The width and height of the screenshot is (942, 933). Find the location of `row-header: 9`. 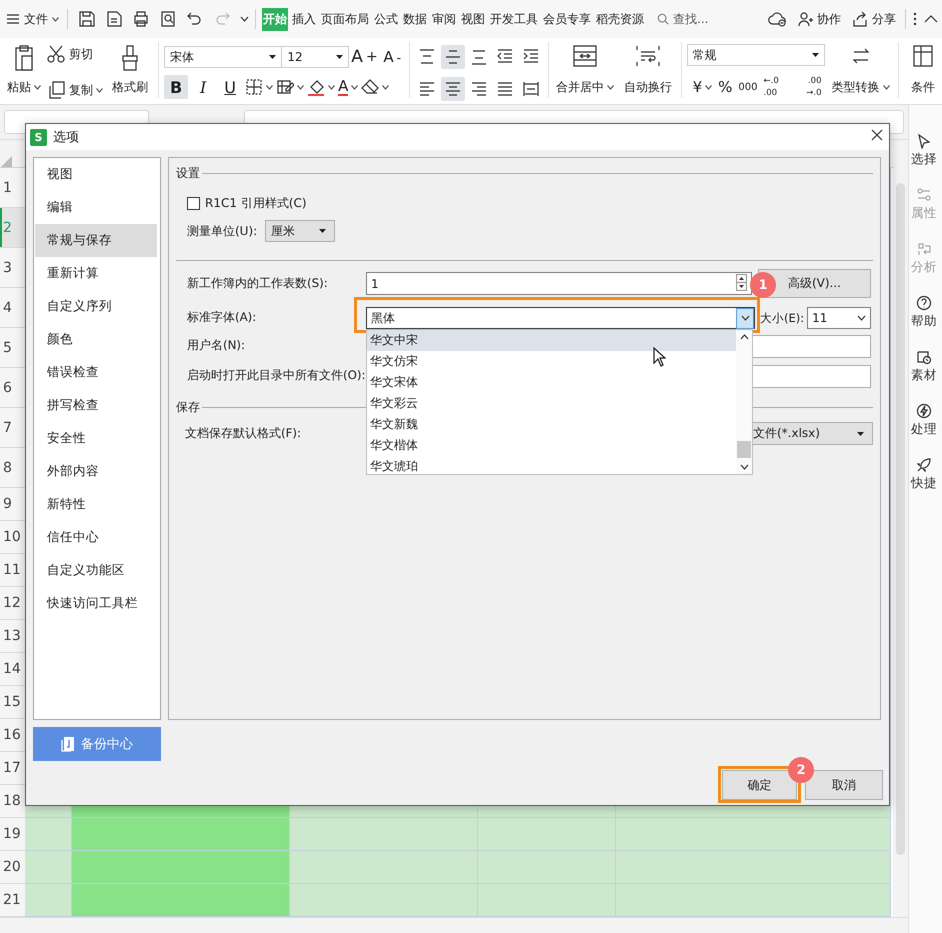

row-header: 9 is located at coordinates (12, 504).